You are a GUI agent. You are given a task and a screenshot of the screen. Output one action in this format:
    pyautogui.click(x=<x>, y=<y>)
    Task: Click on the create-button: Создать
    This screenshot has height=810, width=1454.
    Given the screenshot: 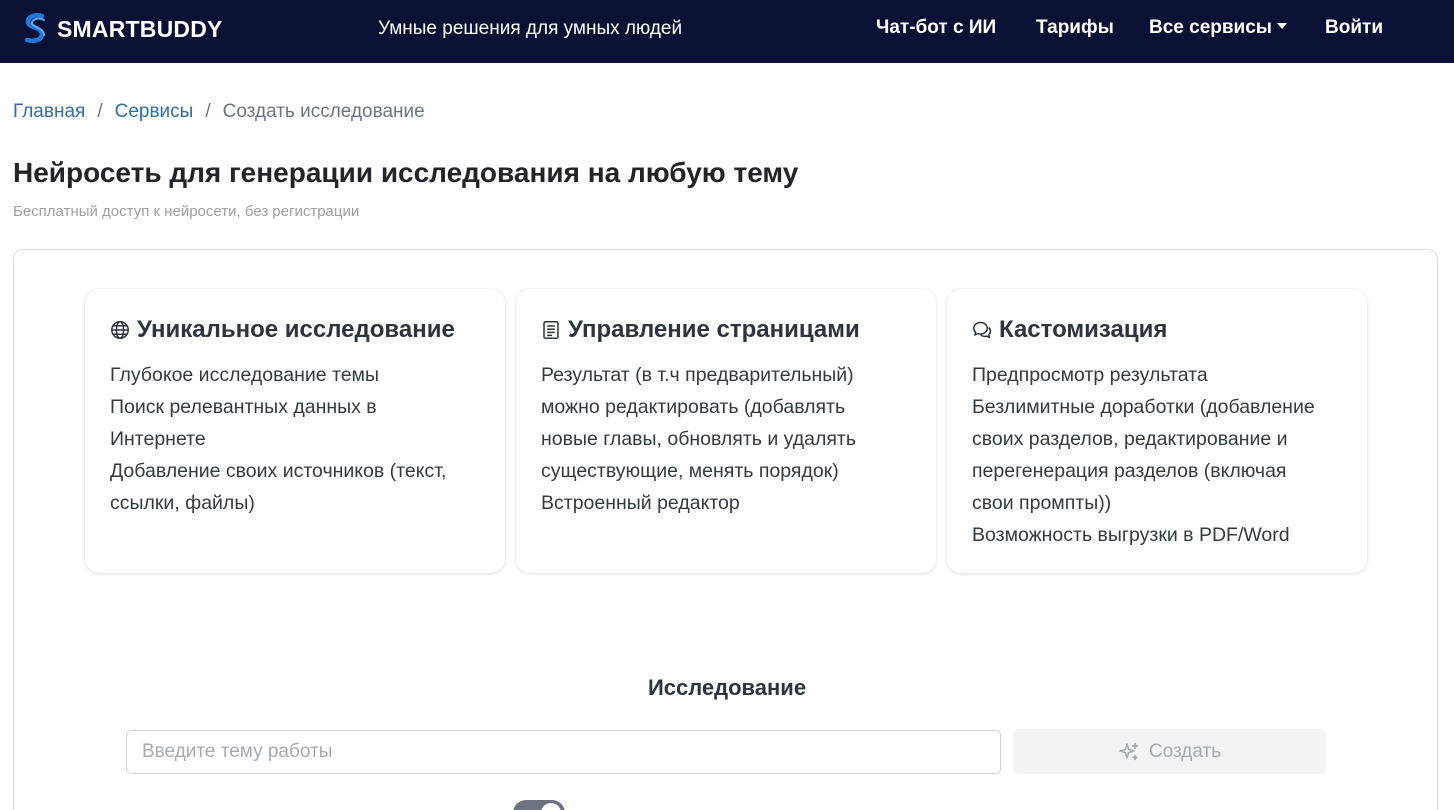 What is the action you would take?
    pyautogui.click(x=1169, y=751)
    